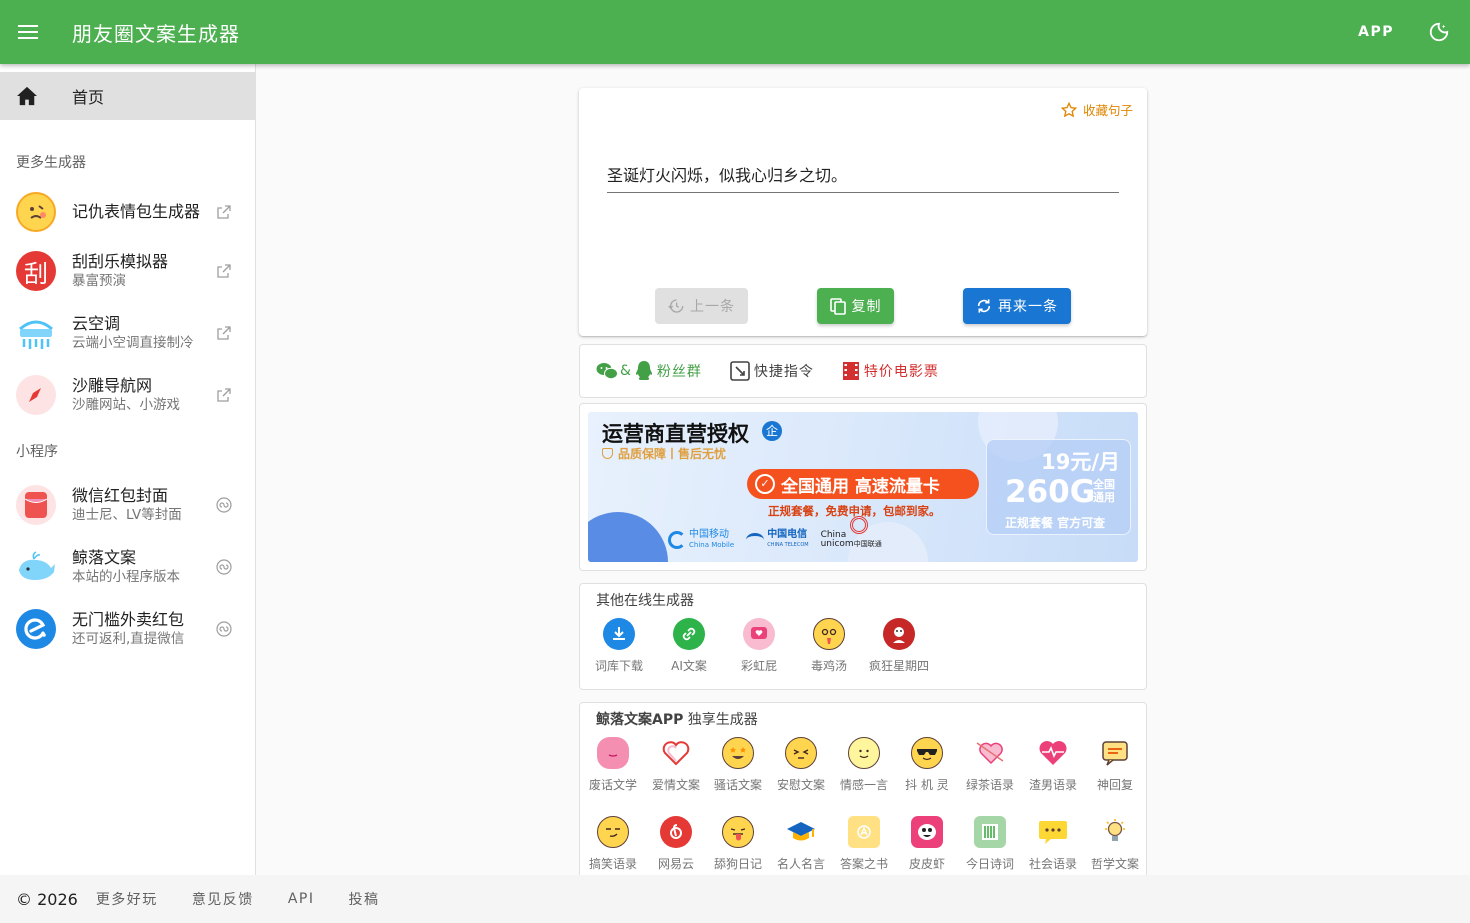  I want to click on previous-button: 上一条, so click(701, 306).